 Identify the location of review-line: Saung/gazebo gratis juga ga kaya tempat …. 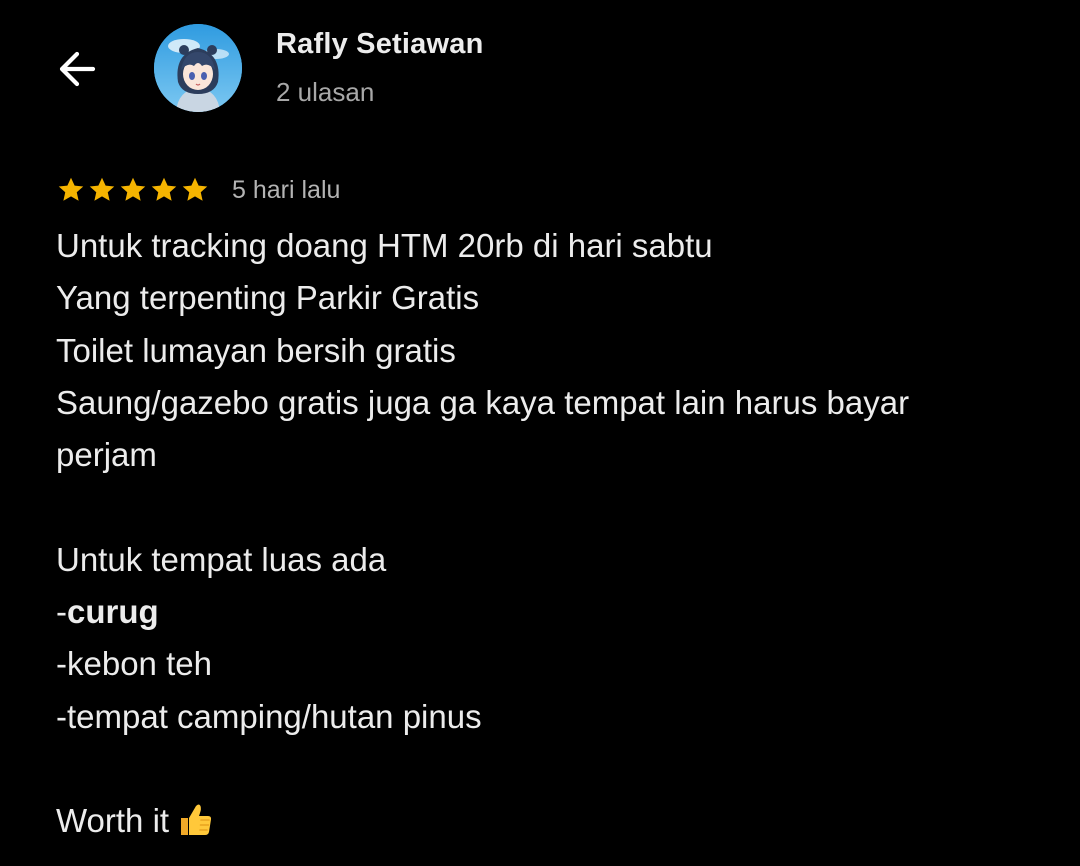
(483, 402).